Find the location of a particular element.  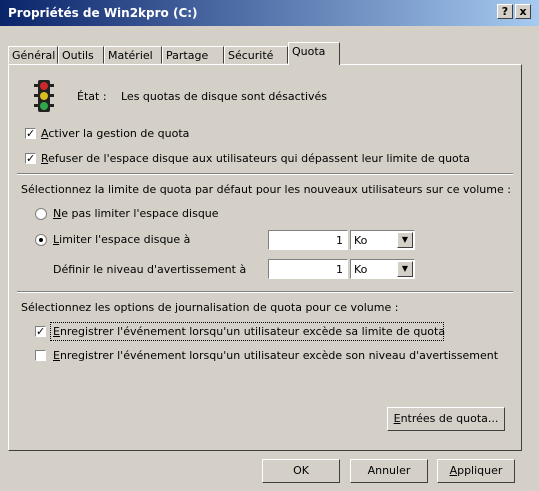

cancel-button: Annuler is located at coordinates (389, 471).